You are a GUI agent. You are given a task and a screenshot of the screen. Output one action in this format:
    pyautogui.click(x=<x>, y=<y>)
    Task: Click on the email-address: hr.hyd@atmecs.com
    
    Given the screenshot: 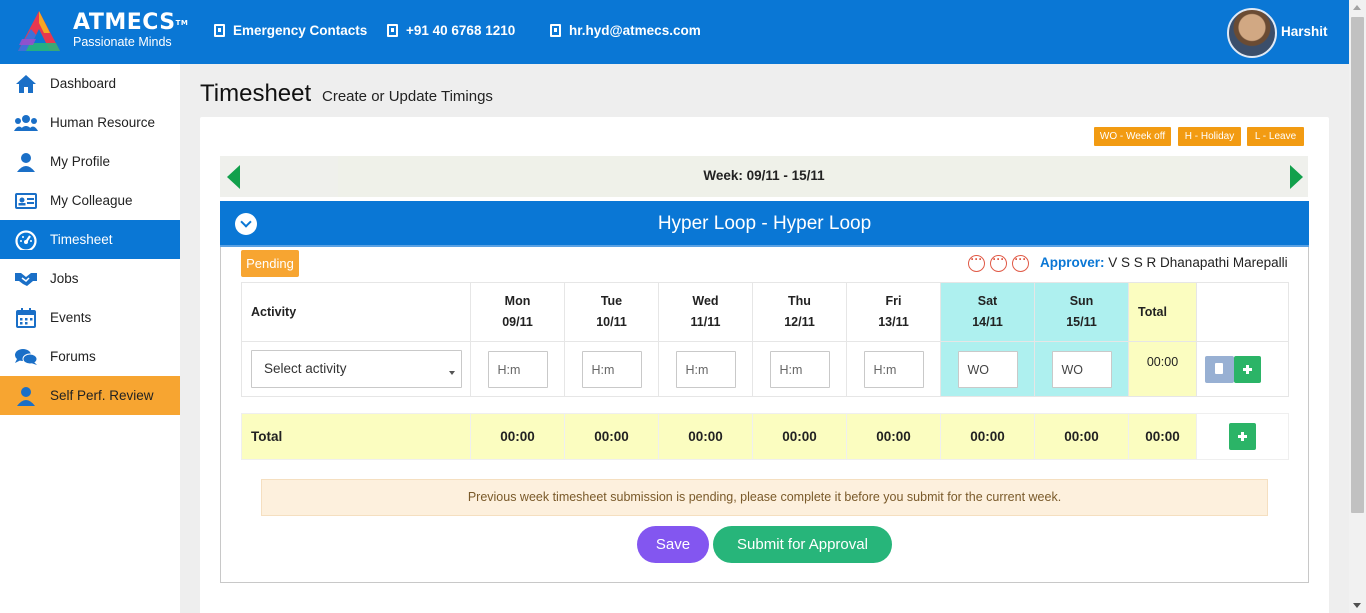 What is the action you would take?
    pyautogui.click(x=635, y=30)
    